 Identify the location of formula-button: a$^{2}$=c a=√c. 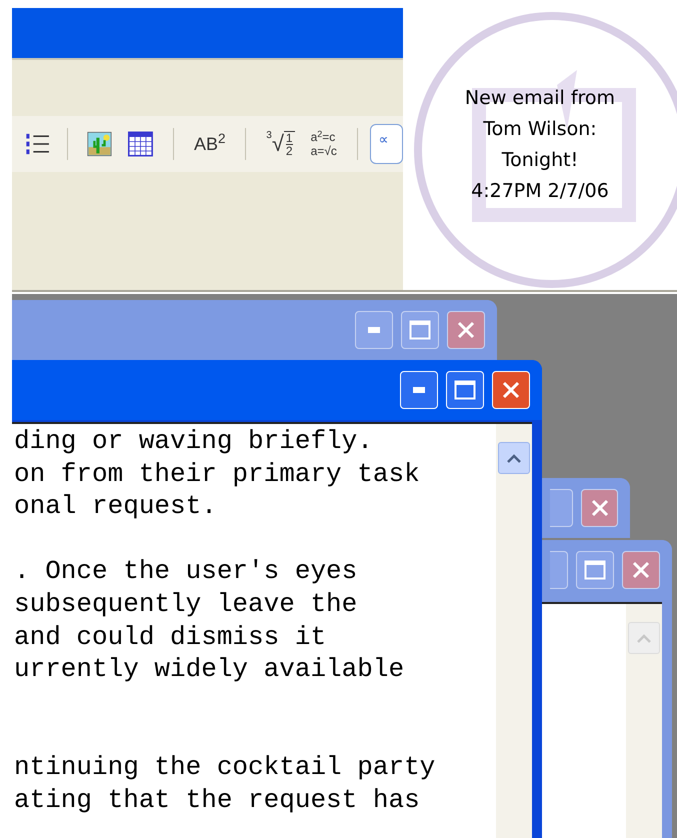
(323, 144).